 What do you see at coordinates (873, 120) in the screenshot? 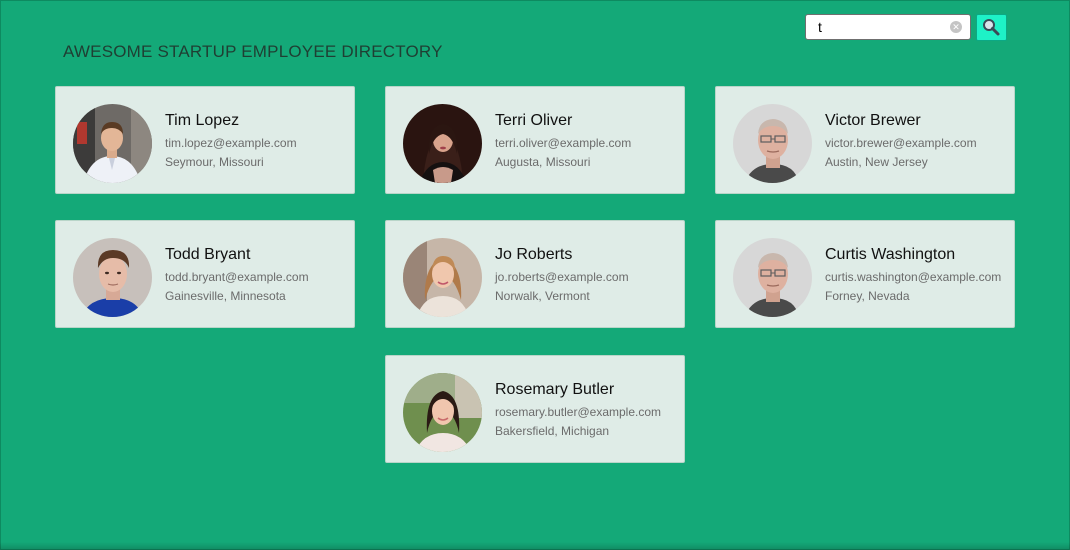
I see `employee-name: Victor Brewer` at bounding box center [873, 120].